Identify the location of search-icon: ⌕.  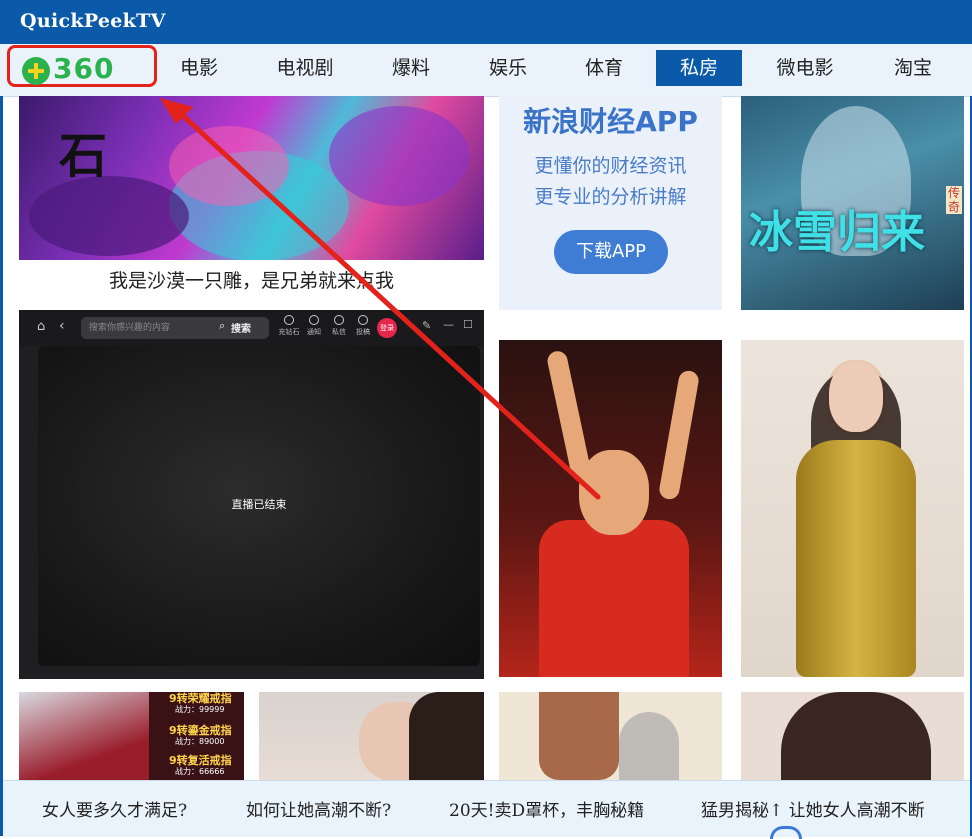
(222, 325).